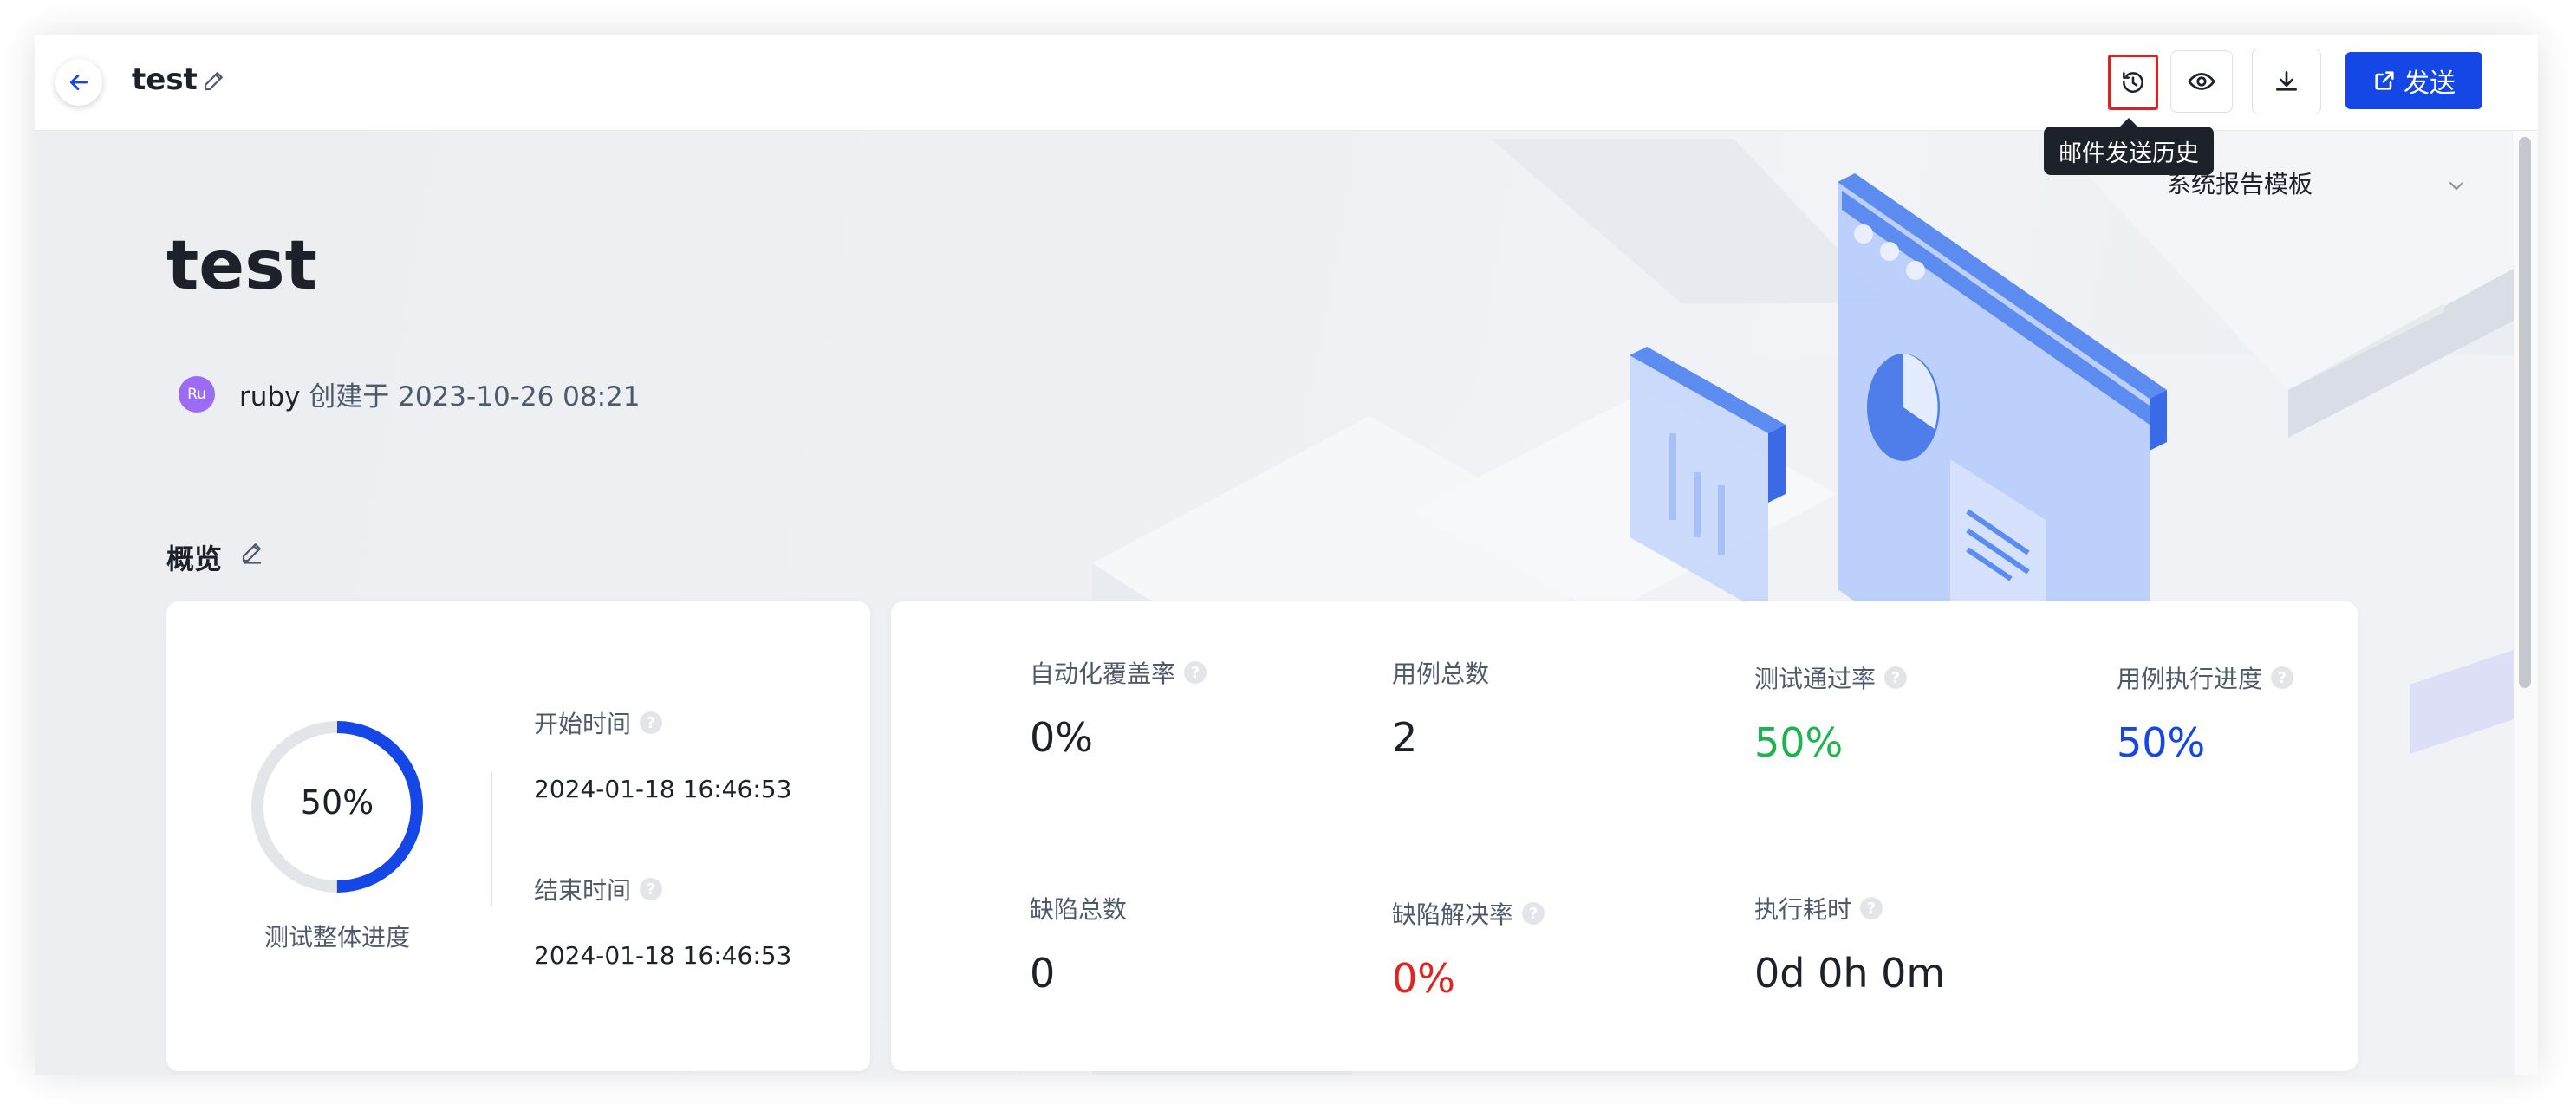 This screenshot has height=1111, width=2576. I want to click on start-time-label: 开始时间 ?, so click(598, 723).